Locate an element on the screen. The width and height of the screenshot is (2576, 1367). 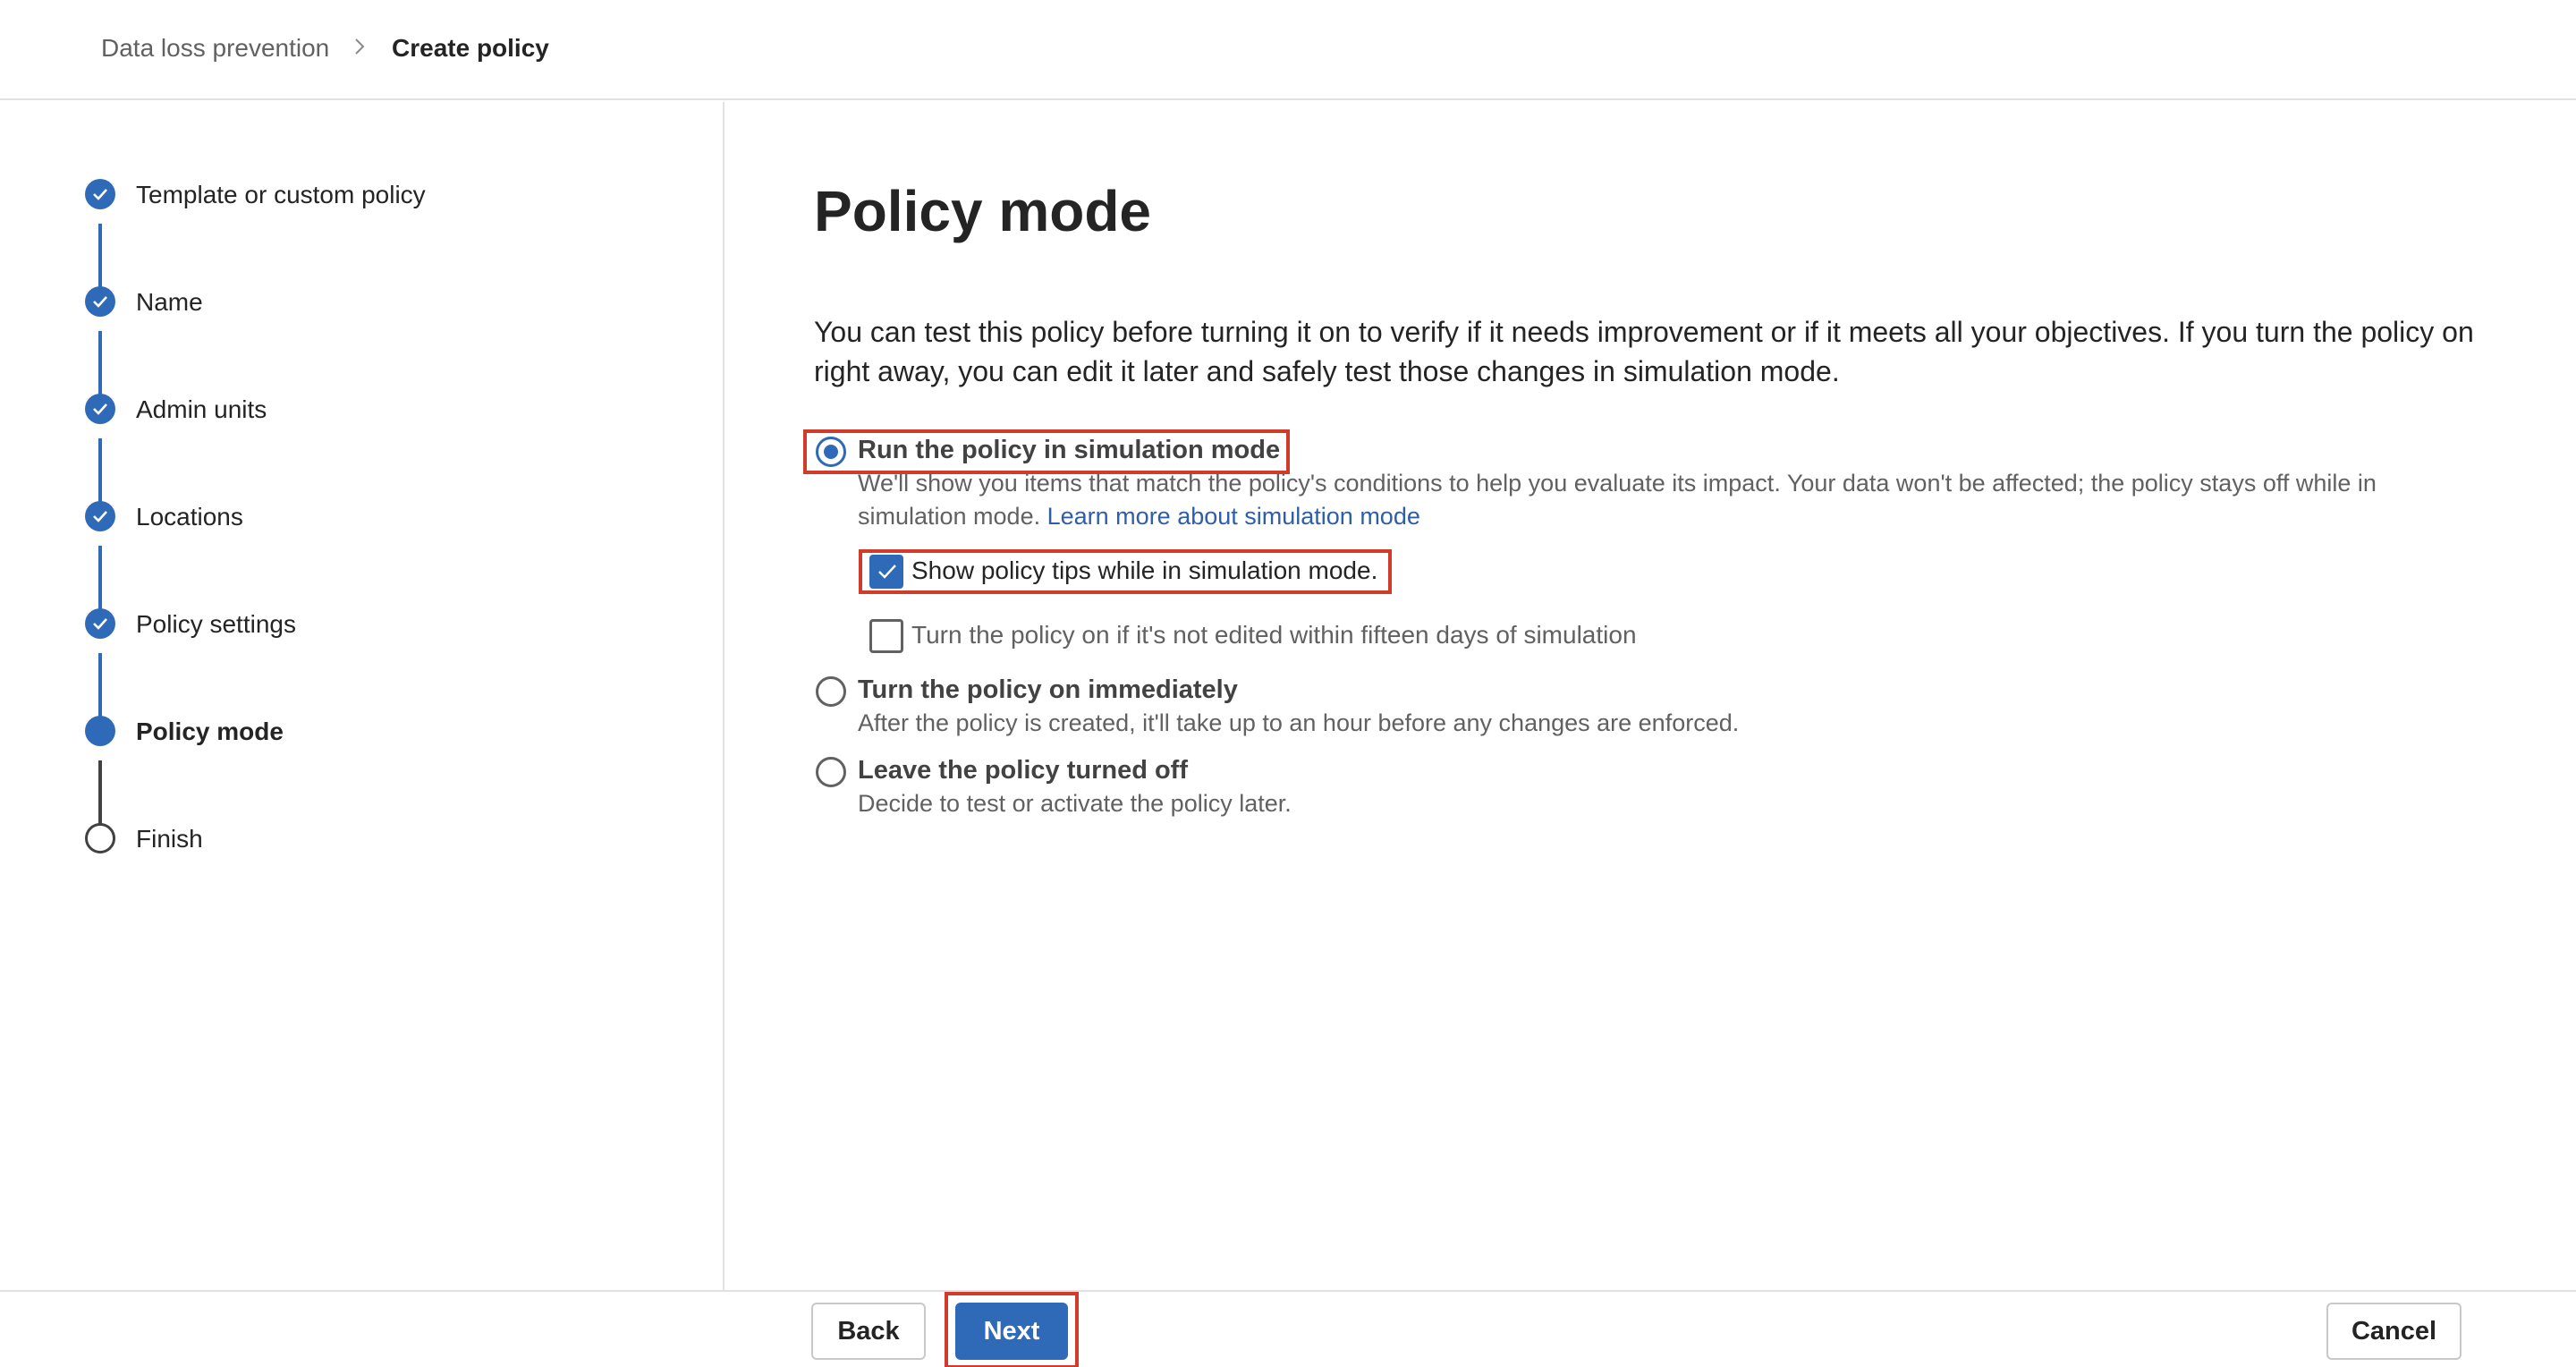
chevron-right-icon is located at coordinates (360, 46).